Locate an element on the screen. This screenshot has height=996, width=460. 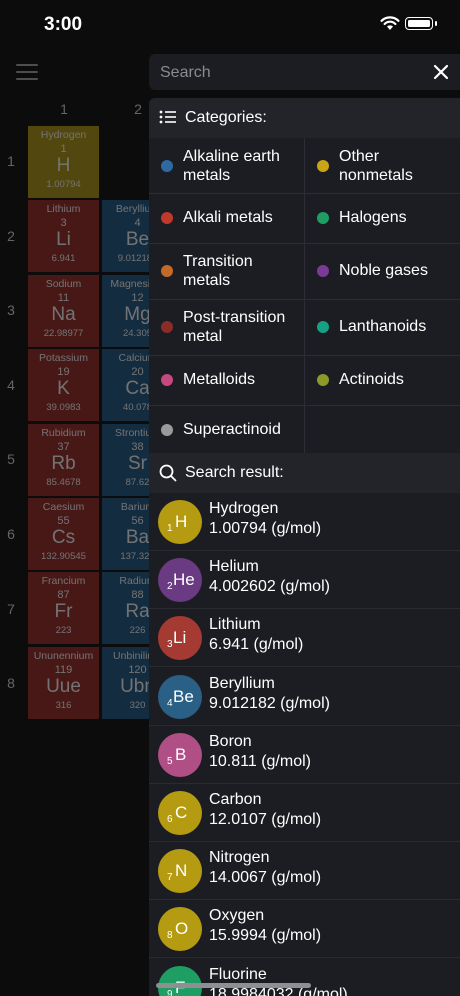
atomic-mass: 14.0067 (g/mol) is located at coordinates (265, 878).